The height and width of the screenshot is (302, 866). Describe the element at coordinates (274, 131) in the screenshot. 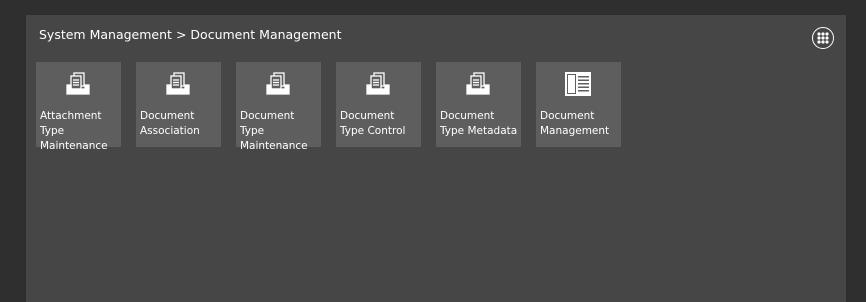

I see `tile-label: Document Type Maintenance` at that location.